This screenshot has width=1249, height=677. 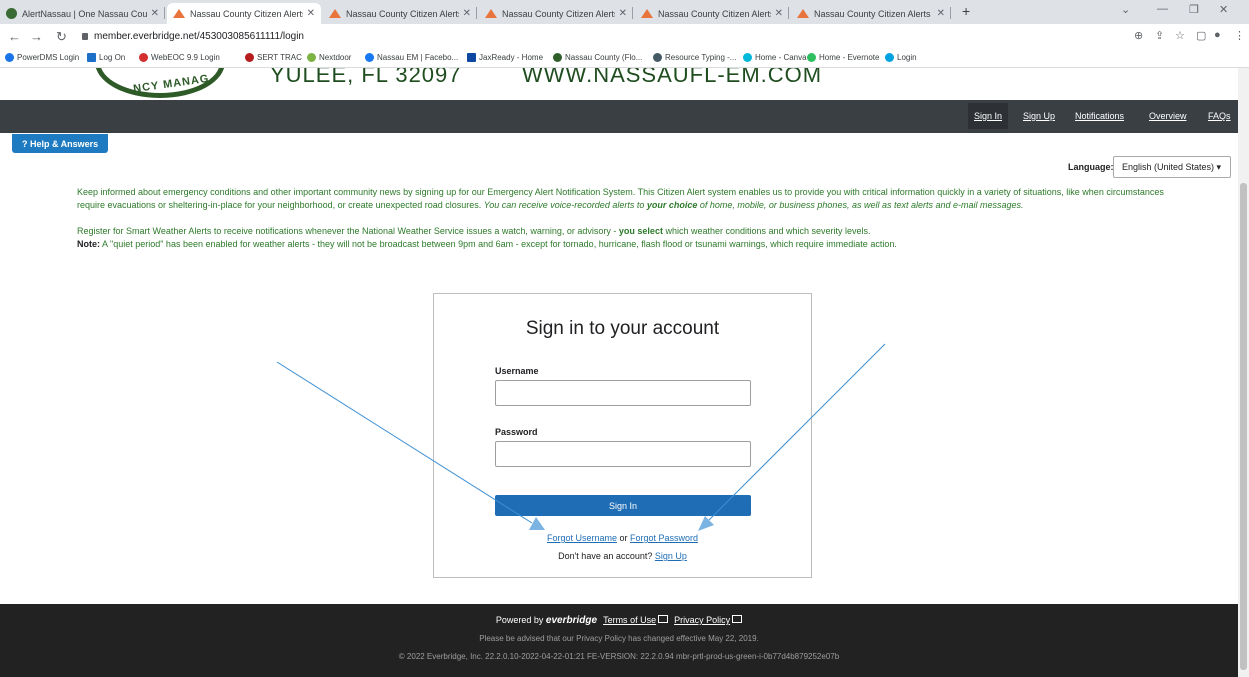 What do you see at coordinates (91, 57) in the screenshot?
I see `login-icon` at bounding box center [91, 57].